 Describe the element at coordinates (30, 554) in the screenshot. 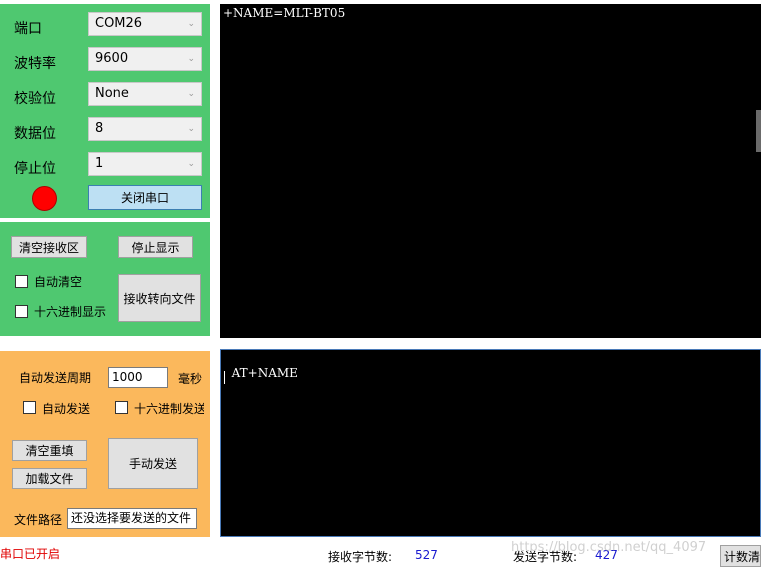

I see `port-status-text: 串口已开启` at that location.